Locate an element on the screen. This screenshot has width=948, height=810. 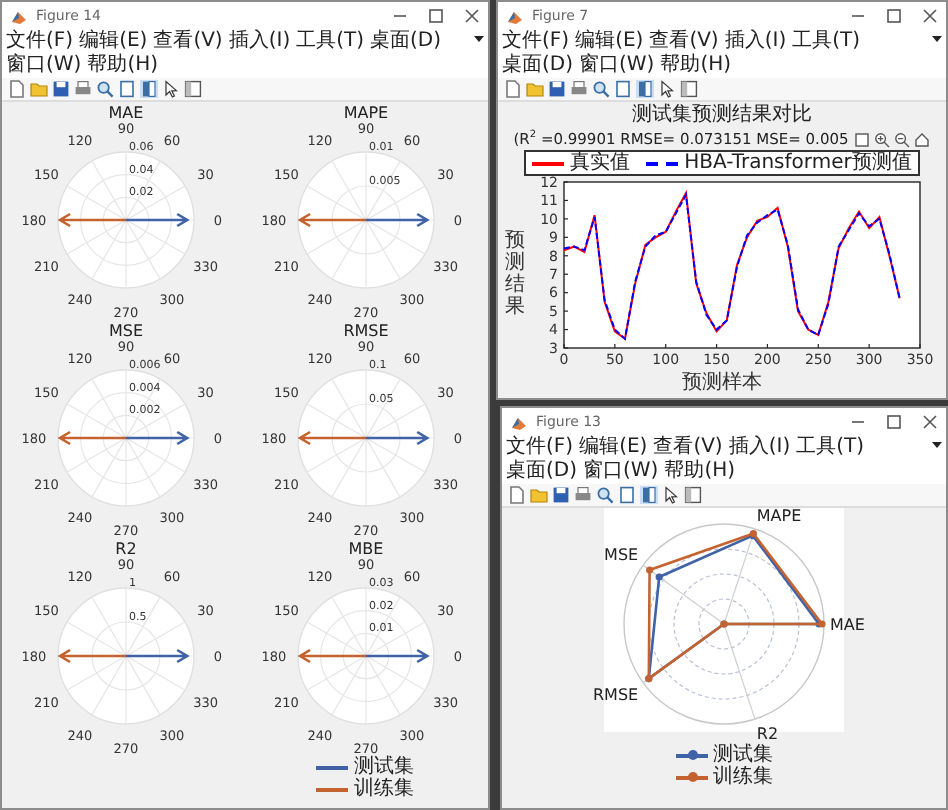
axis-label: 预测样本 is located at coordinates (722, 384).